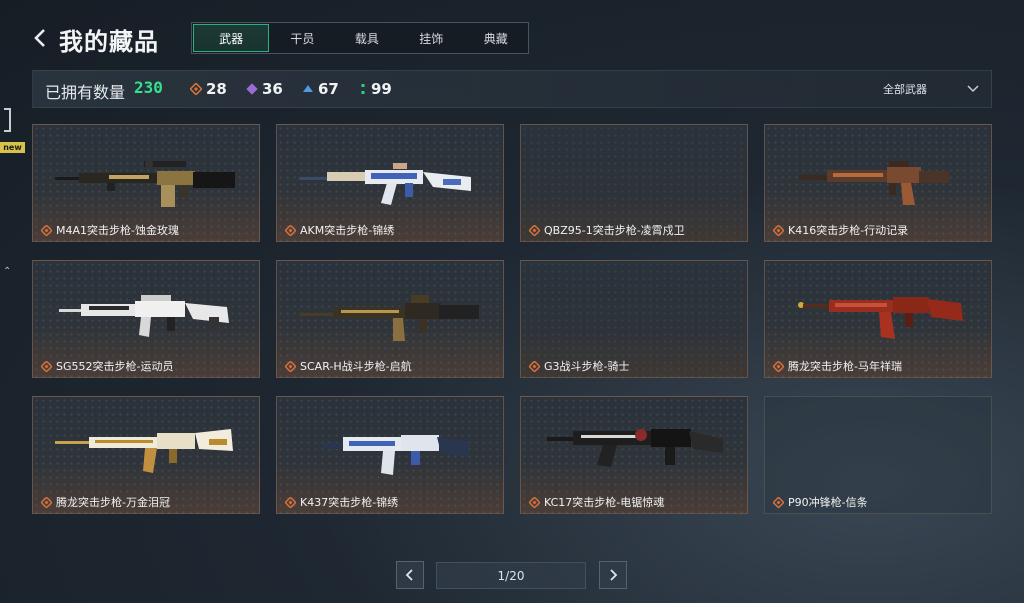 The height and width of the screenshot is (603, 1024). What do you see at coordinates (7, 271) in the screenshot?
I see `caret-up-icon: ⌃` at bounding box center [7, 271].